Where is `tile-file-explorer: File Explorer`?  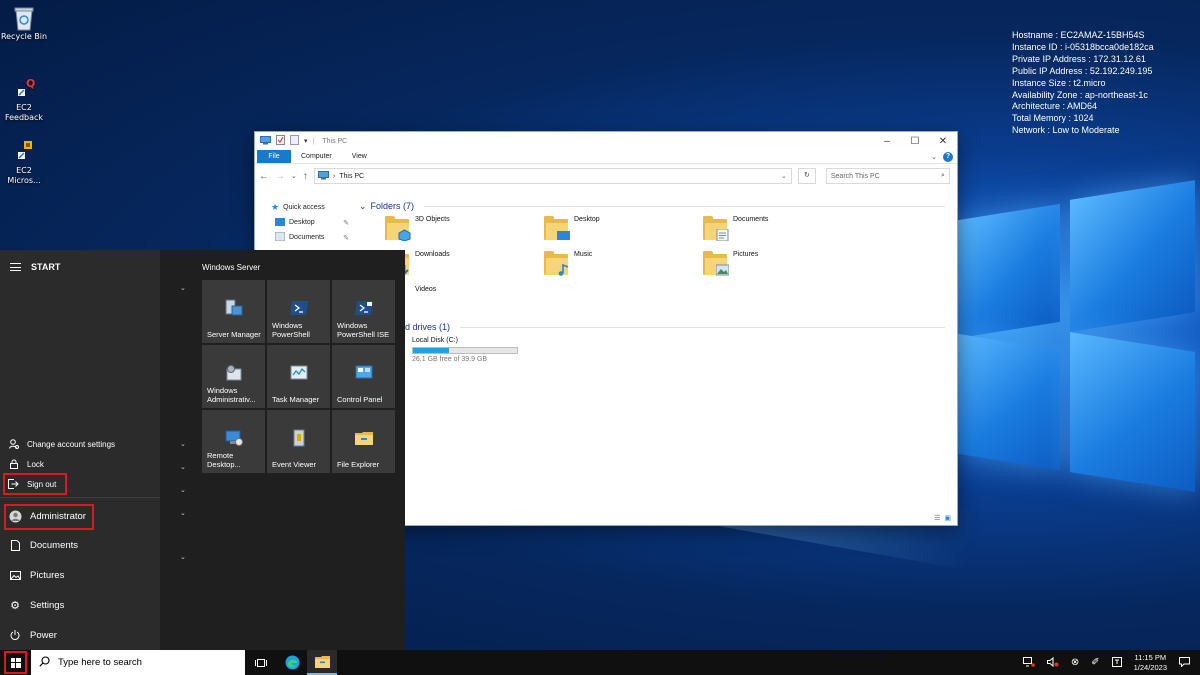
tile-file-explorer: File Explorer is located at coordinates (363, 441).